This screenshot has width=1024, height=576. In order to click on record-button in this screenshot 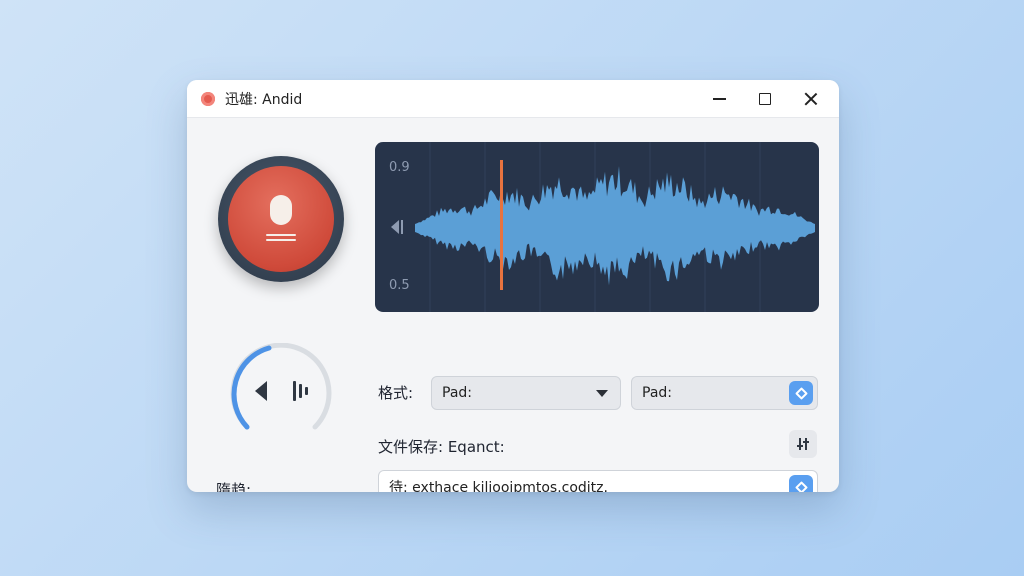, I will do `click(281, 219)`.